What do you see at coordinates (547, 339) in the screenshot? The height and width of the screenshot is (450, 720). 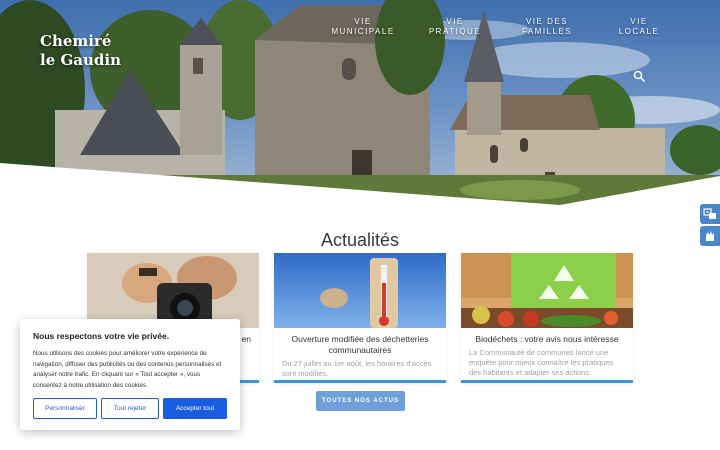 I see `card-title: Biodéchets : votre avis nous intéresse` at bounding box center [547, 339].